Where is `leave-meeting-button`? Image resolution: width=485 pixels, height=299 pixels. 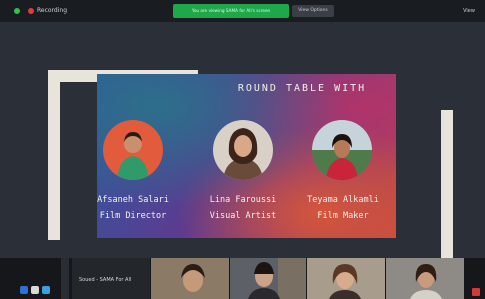
leave-meeting-button is located at coordinates (476, 292).